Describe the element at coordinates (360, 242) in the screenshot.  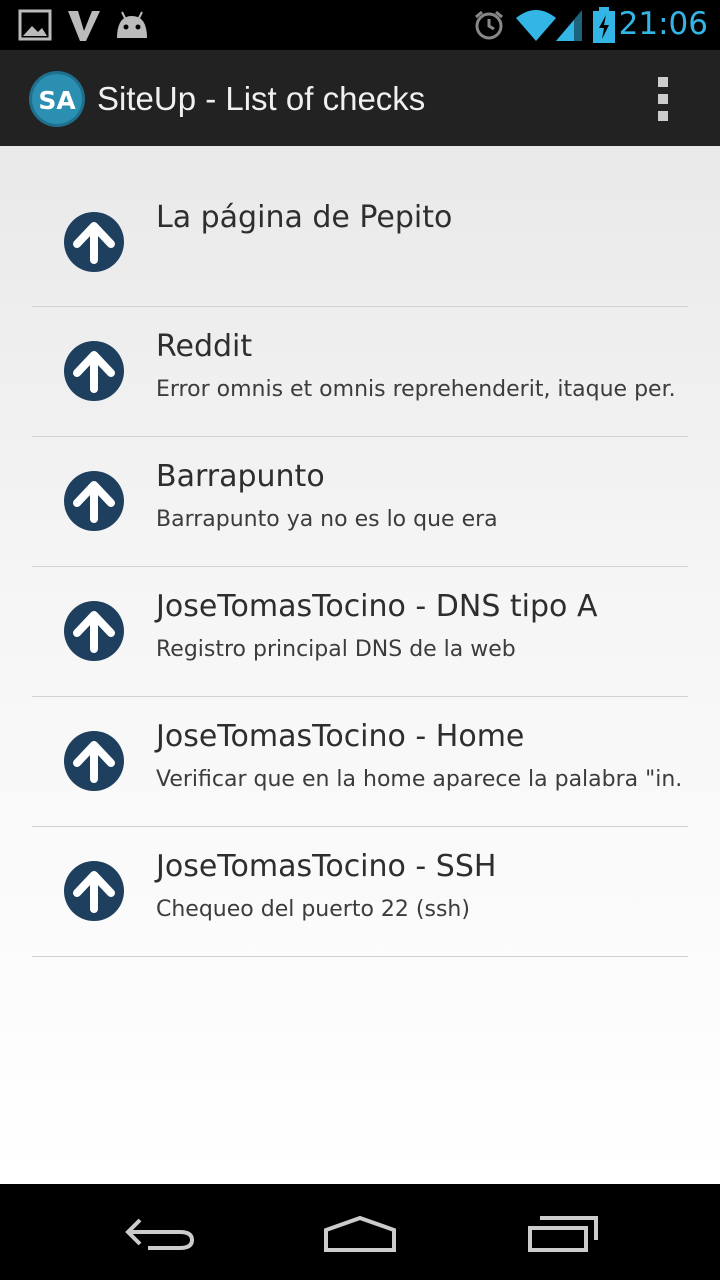
I see `check-item: La página de Pepito` at that location.